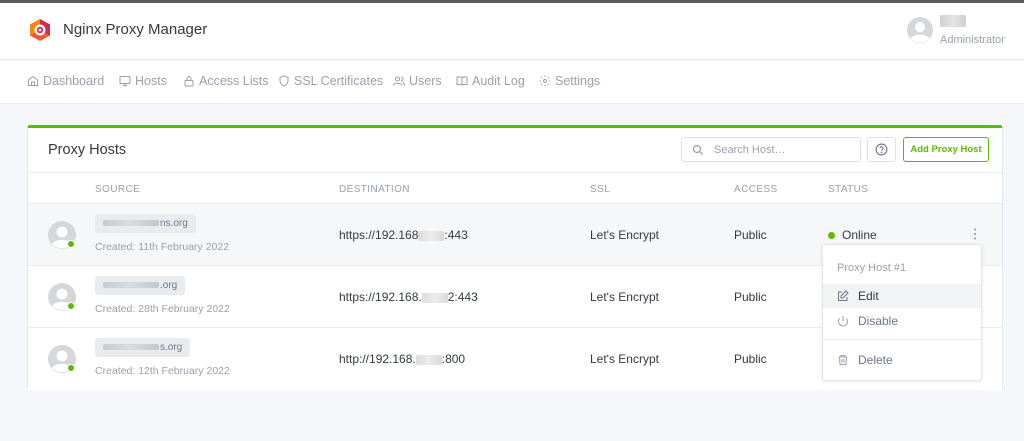 This screenshot has width=1024, height=441. What do you see at coordinates (125, 81) in the screenshot?
I see `monitor-icon` at bounding box center [125, 81].